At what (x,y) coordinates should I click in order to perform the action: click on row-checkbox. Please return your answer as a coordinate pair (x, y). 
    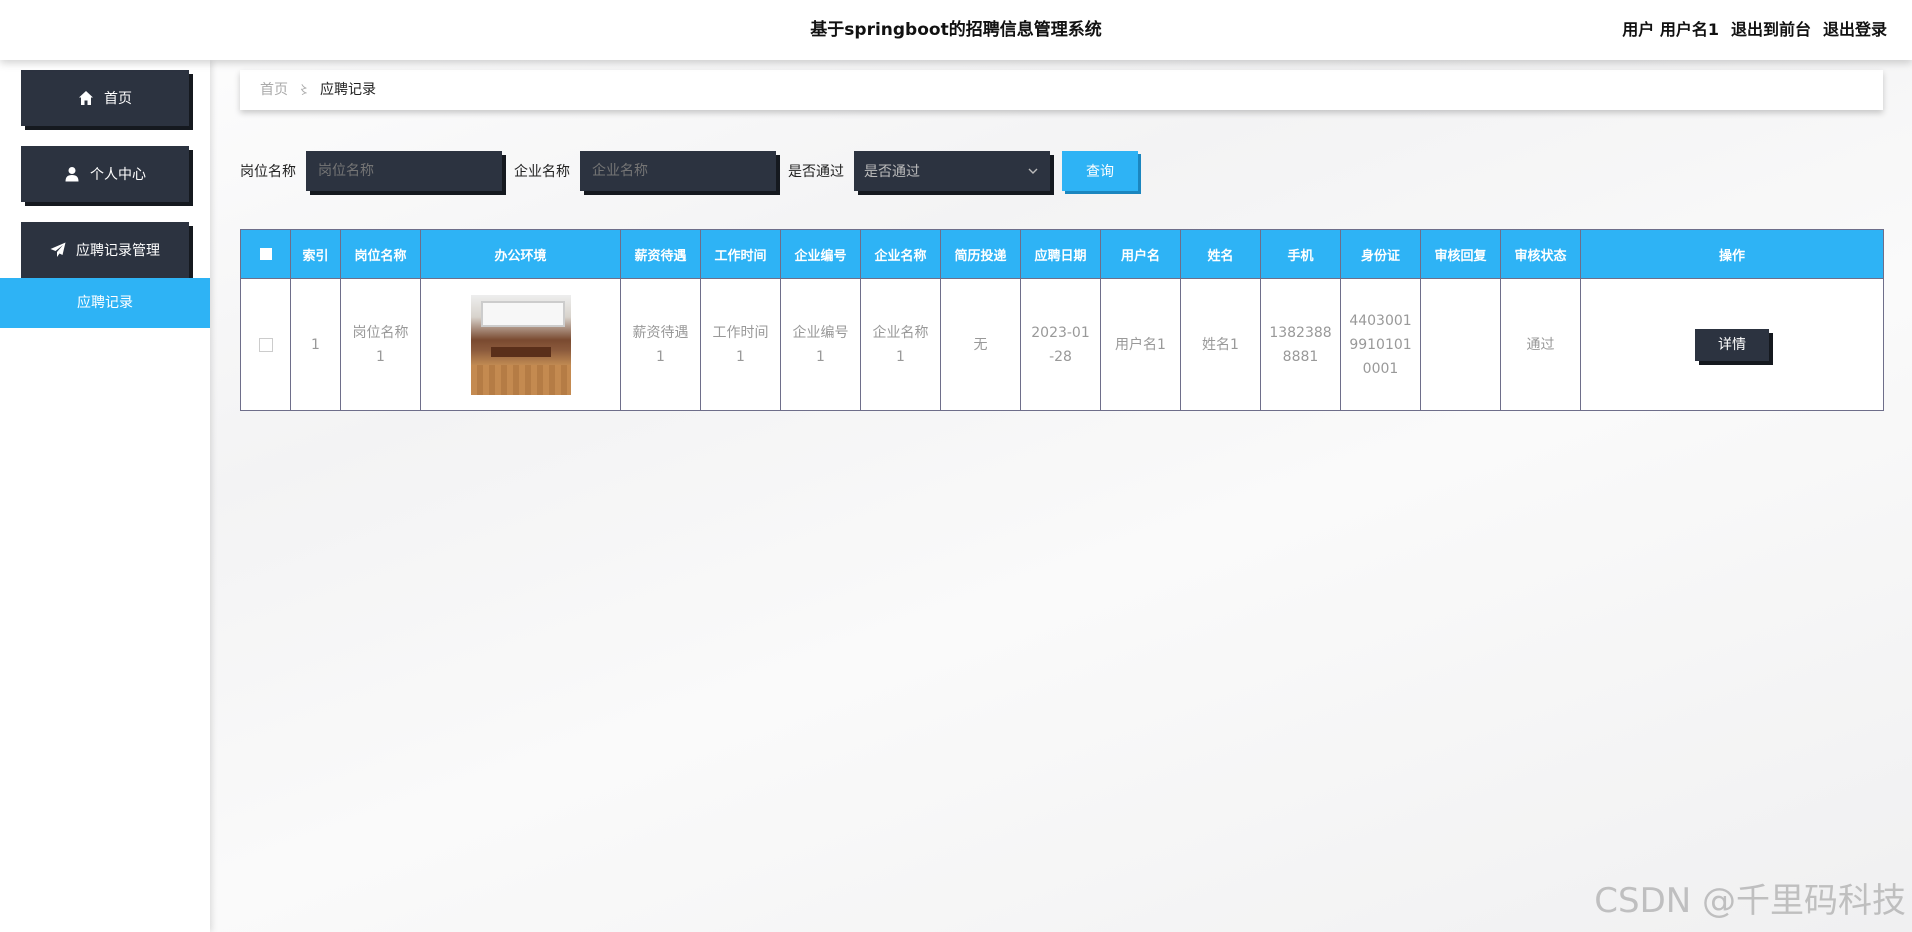
    Looking at the image, I should click on (265, 344).